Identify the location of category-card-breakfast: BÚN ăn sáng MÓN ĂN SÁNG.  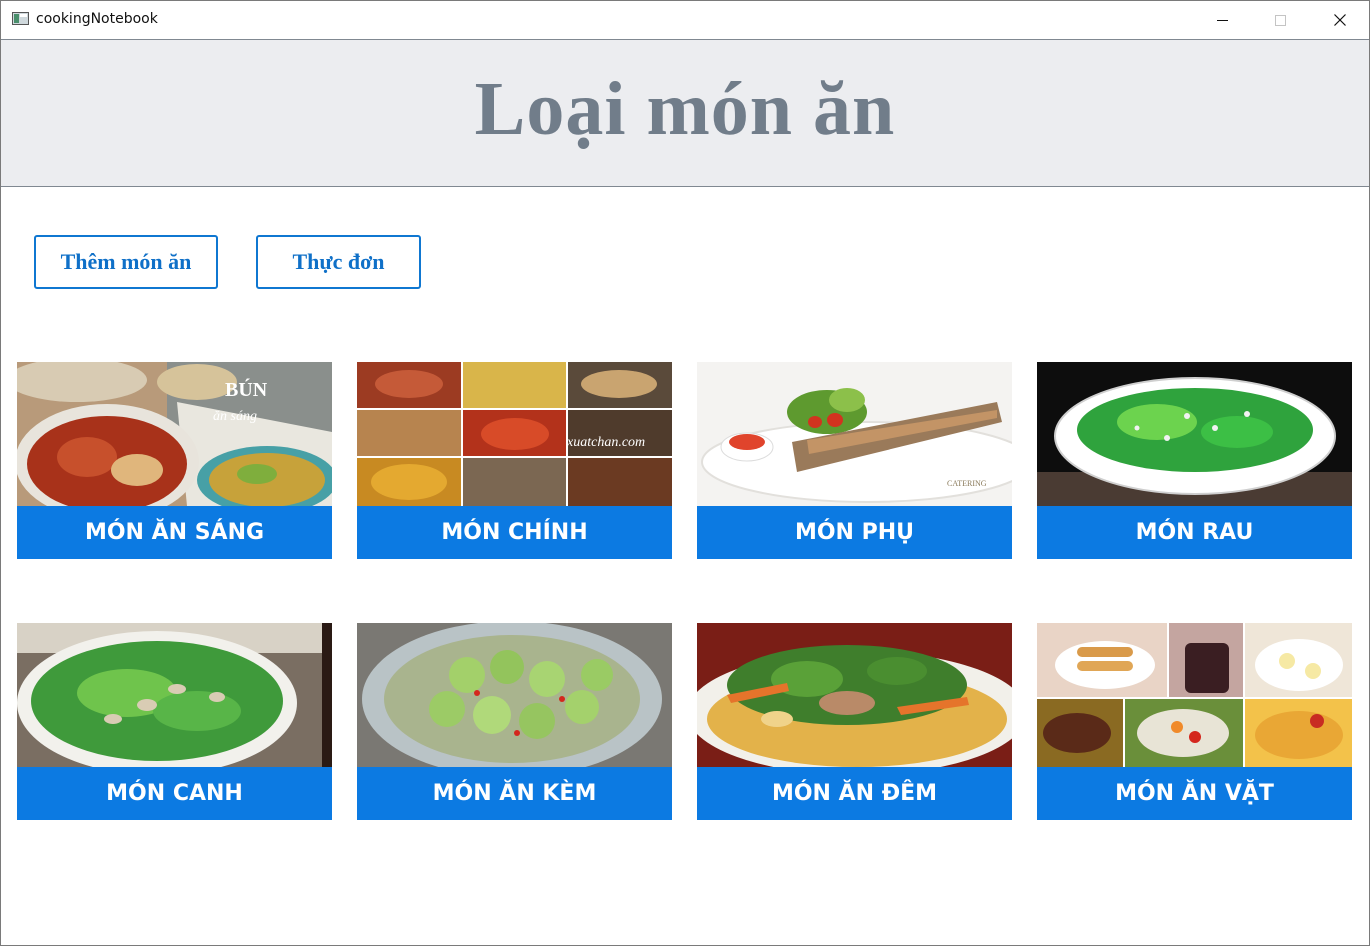
(174, 460).